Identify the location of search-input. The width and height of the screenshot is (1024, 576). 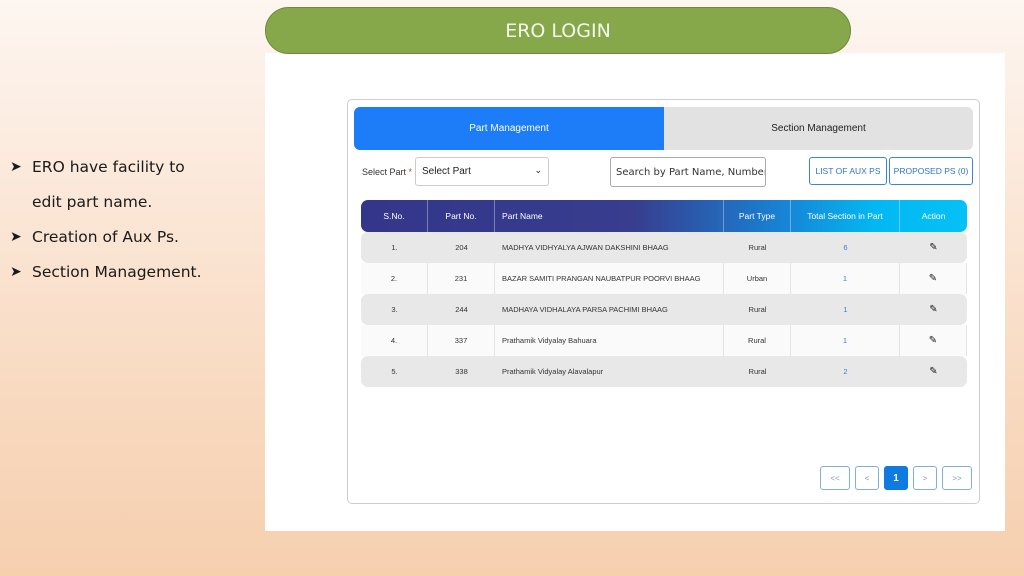
(688, 172).